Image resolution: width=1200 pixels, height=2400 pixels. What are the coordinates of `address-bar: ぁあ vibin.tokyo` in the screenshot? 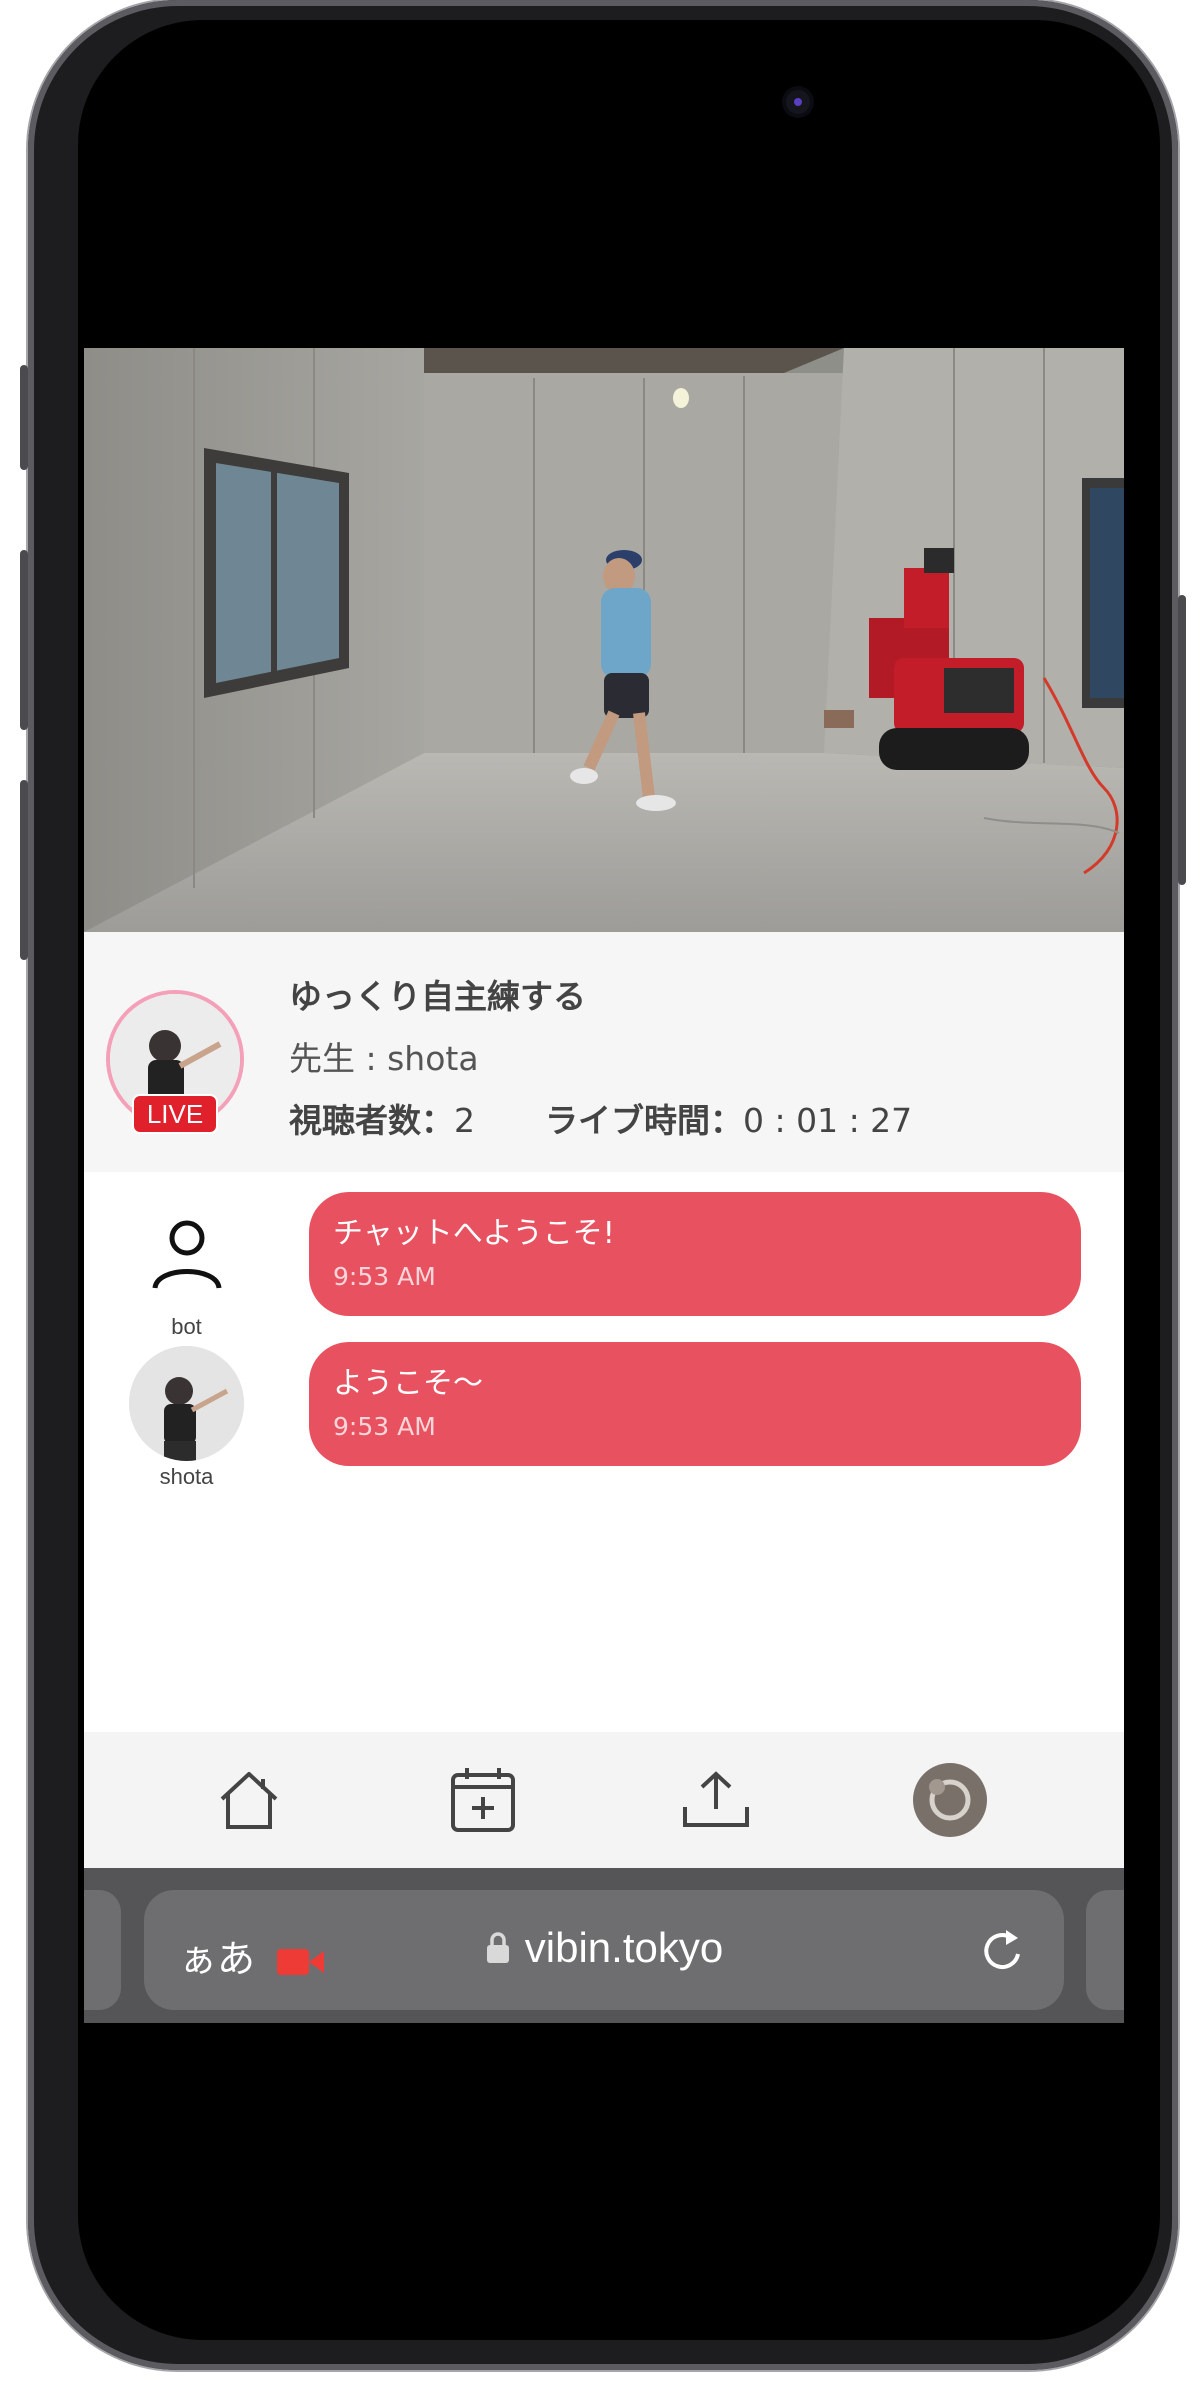 It's located at (604, 1950).